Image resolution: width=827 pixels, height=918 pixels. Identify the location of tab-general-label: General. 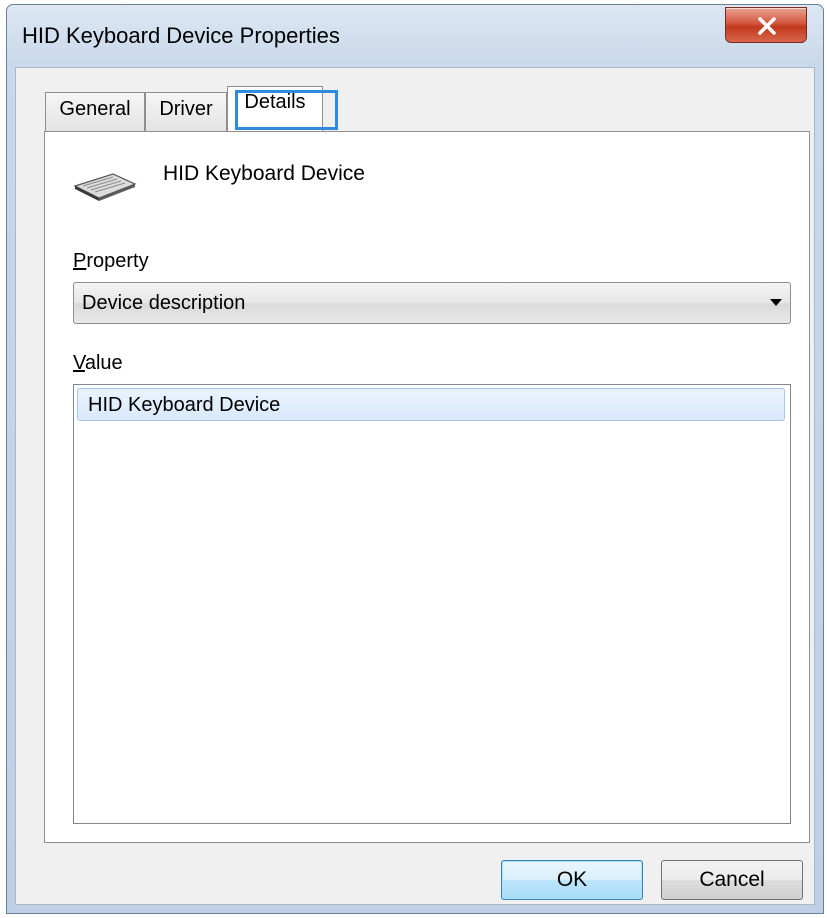
(95, 109).